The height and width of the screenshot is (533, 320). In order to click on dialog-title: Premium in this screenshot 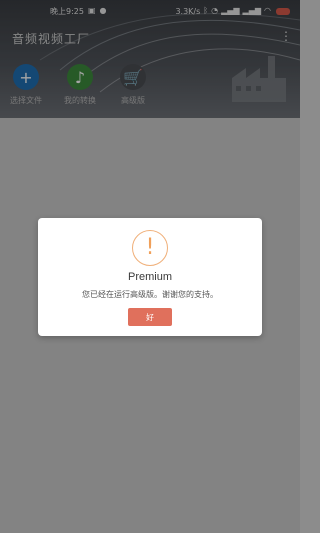, I will do `click(149, 277)`.